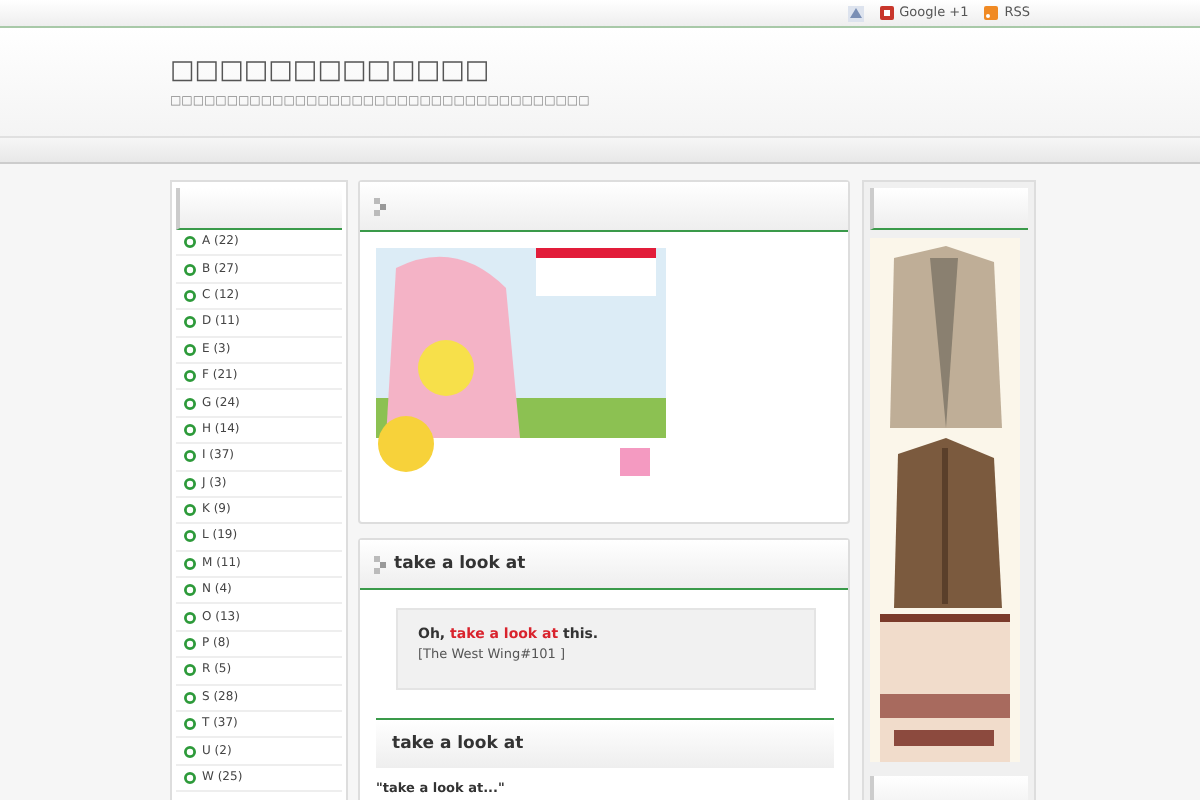  What do you see at coordinates (460, 564) in the screenshot?
I see `post-title: take a look at` at bounding box center [460, 564].